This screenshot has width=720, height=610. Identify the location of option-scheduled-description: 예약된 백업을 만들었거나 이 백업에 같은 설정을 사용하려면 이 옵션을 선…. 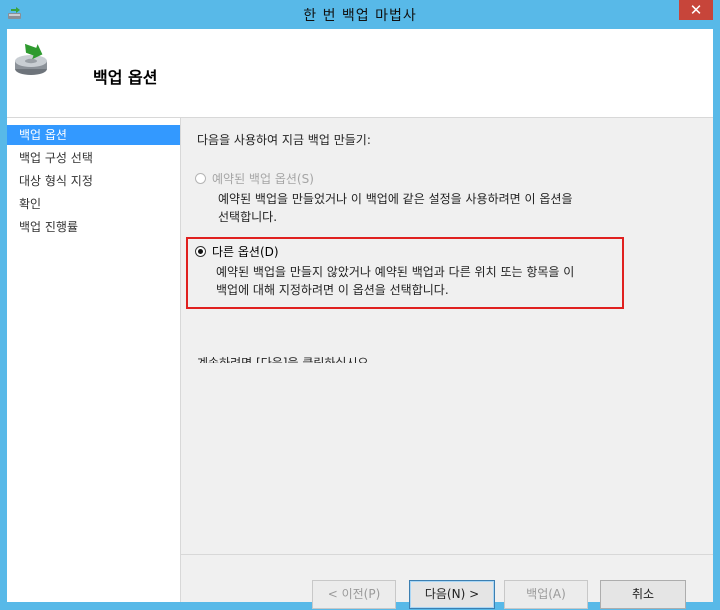
(428, 208).